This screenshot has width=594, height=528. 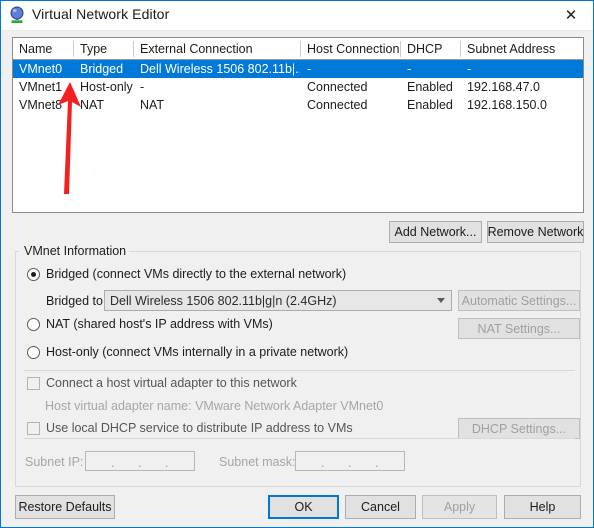 I want to click on apply-button: Apply, so click(x=459, y=507).